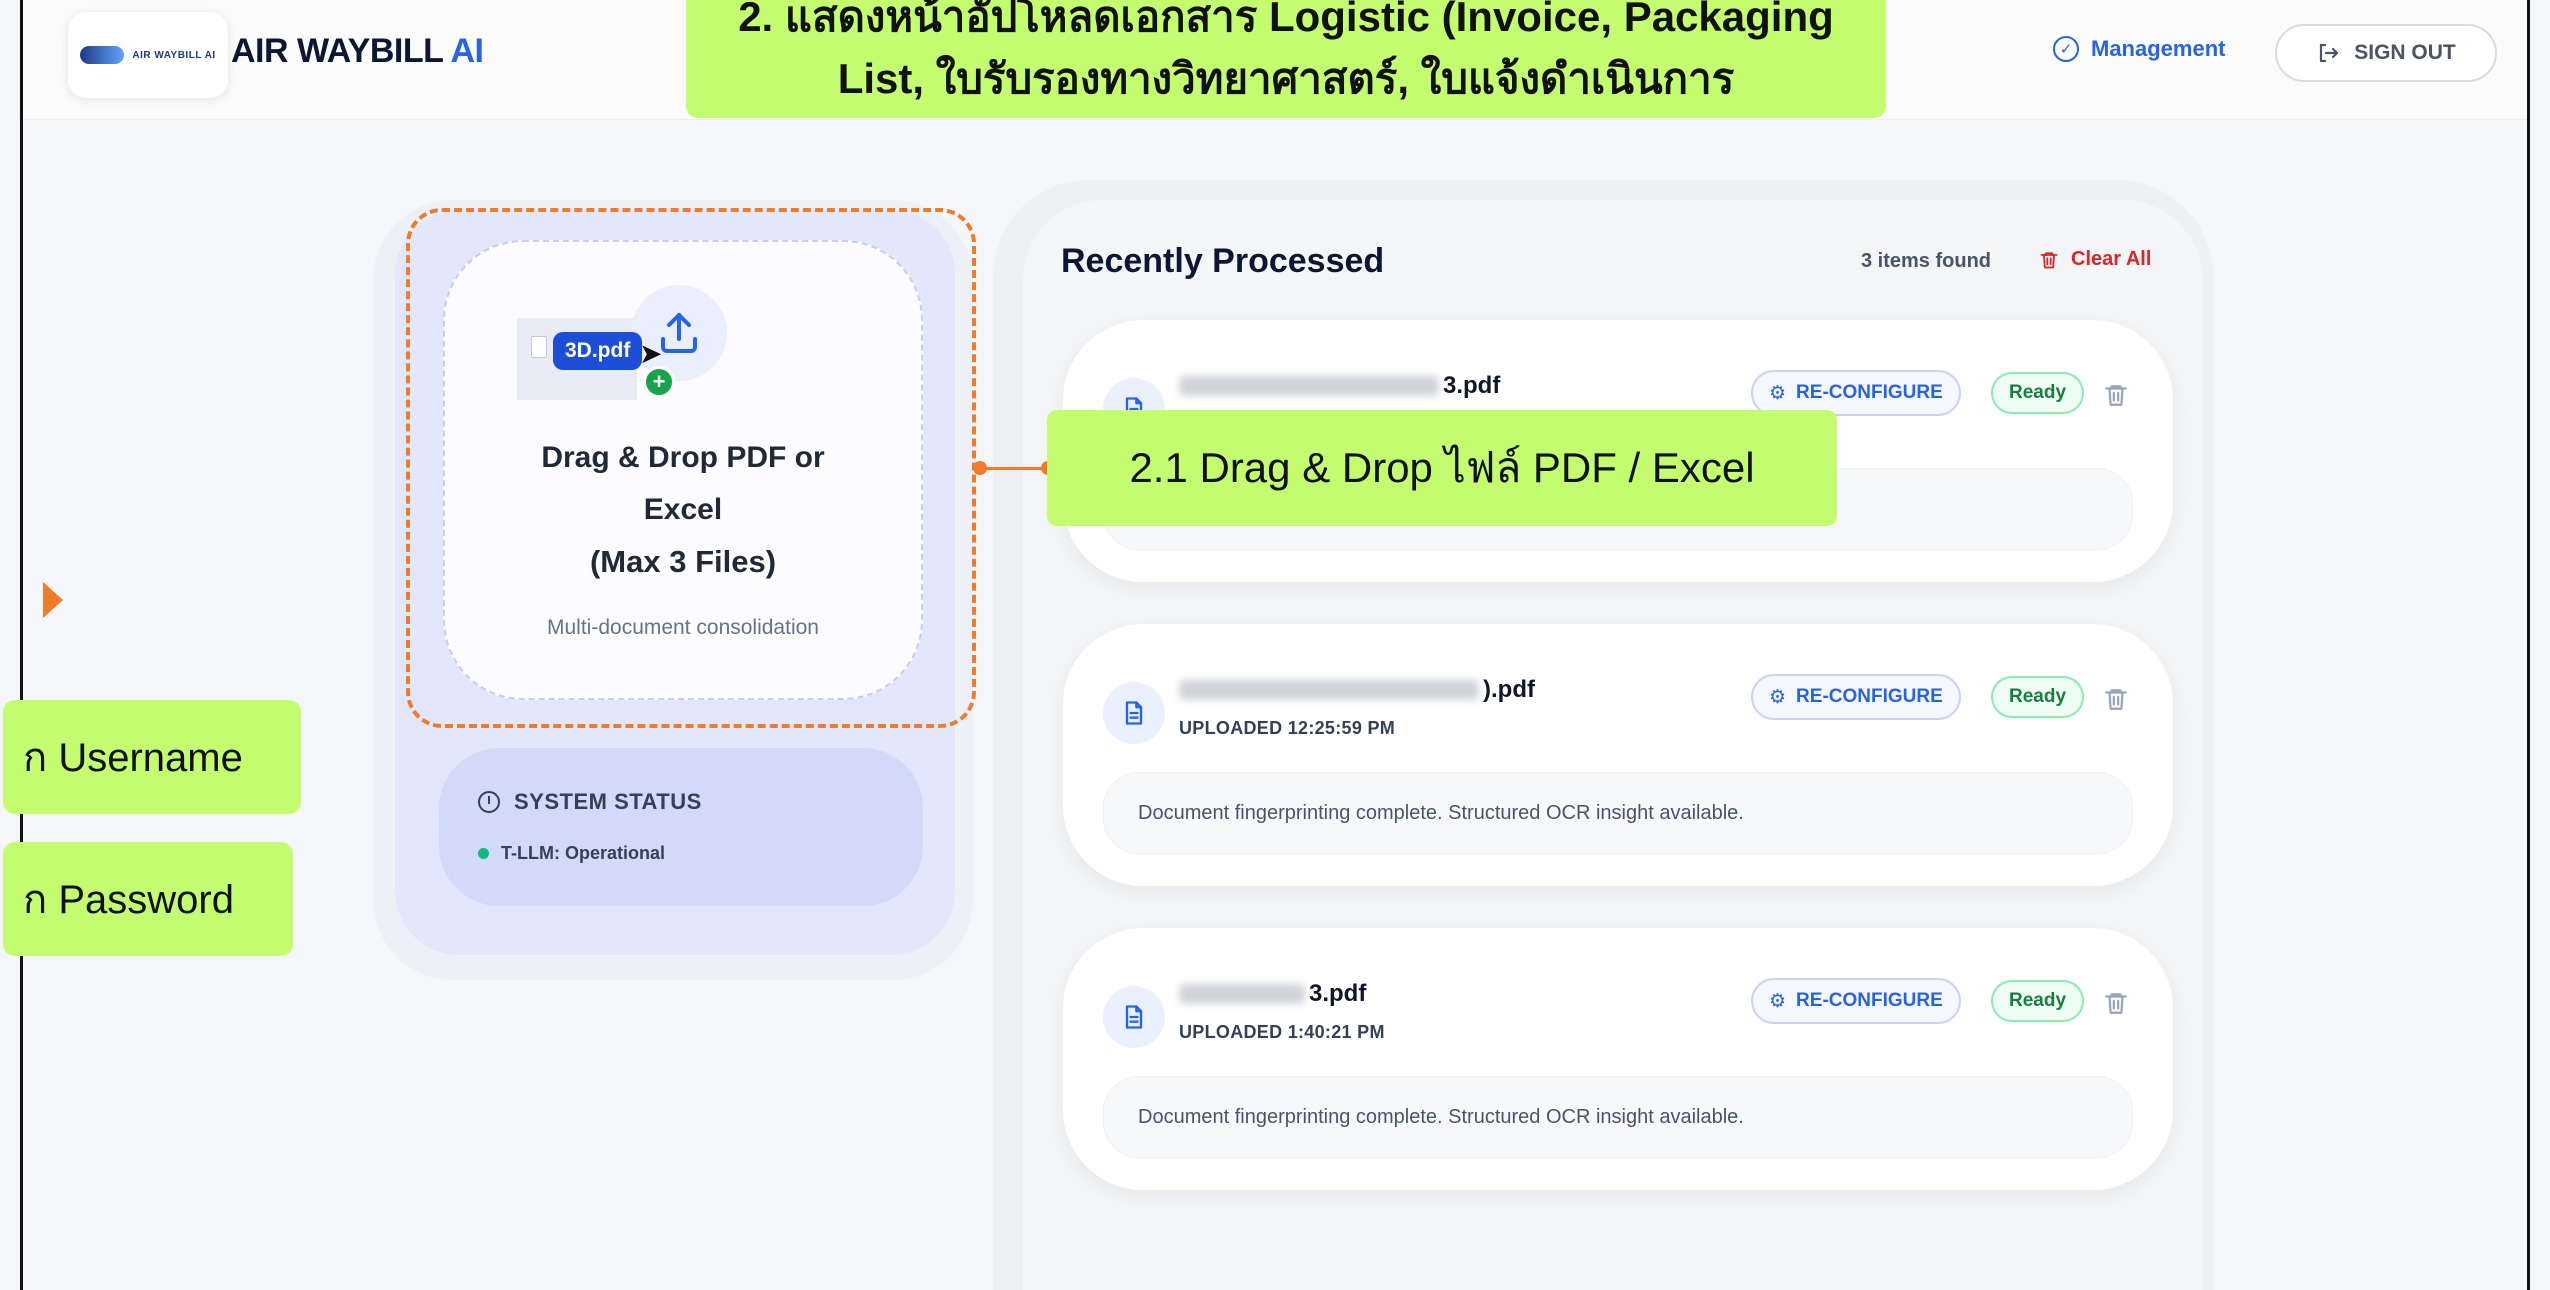 Image resolution: width=2550 pixels, height=1290 pixels. What do you see at coordinates (1442, 468) in the screenshot?
I see `dragdrop-annotation: 2.1 Drag & Drop ไฟล์ PDF / Excel` at bounding box center [1442, 468].